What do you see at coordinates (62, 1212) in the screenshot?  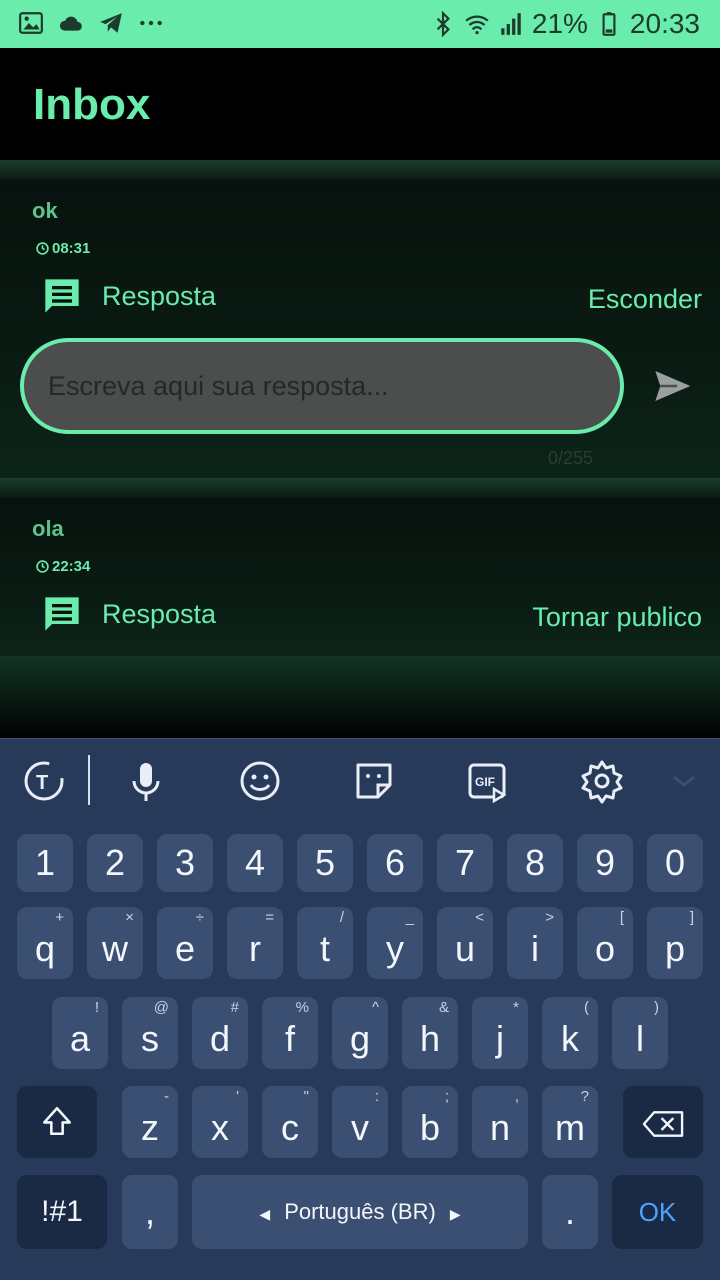 I see `symbols-key: !#1` at bounding box center [62, 1212].